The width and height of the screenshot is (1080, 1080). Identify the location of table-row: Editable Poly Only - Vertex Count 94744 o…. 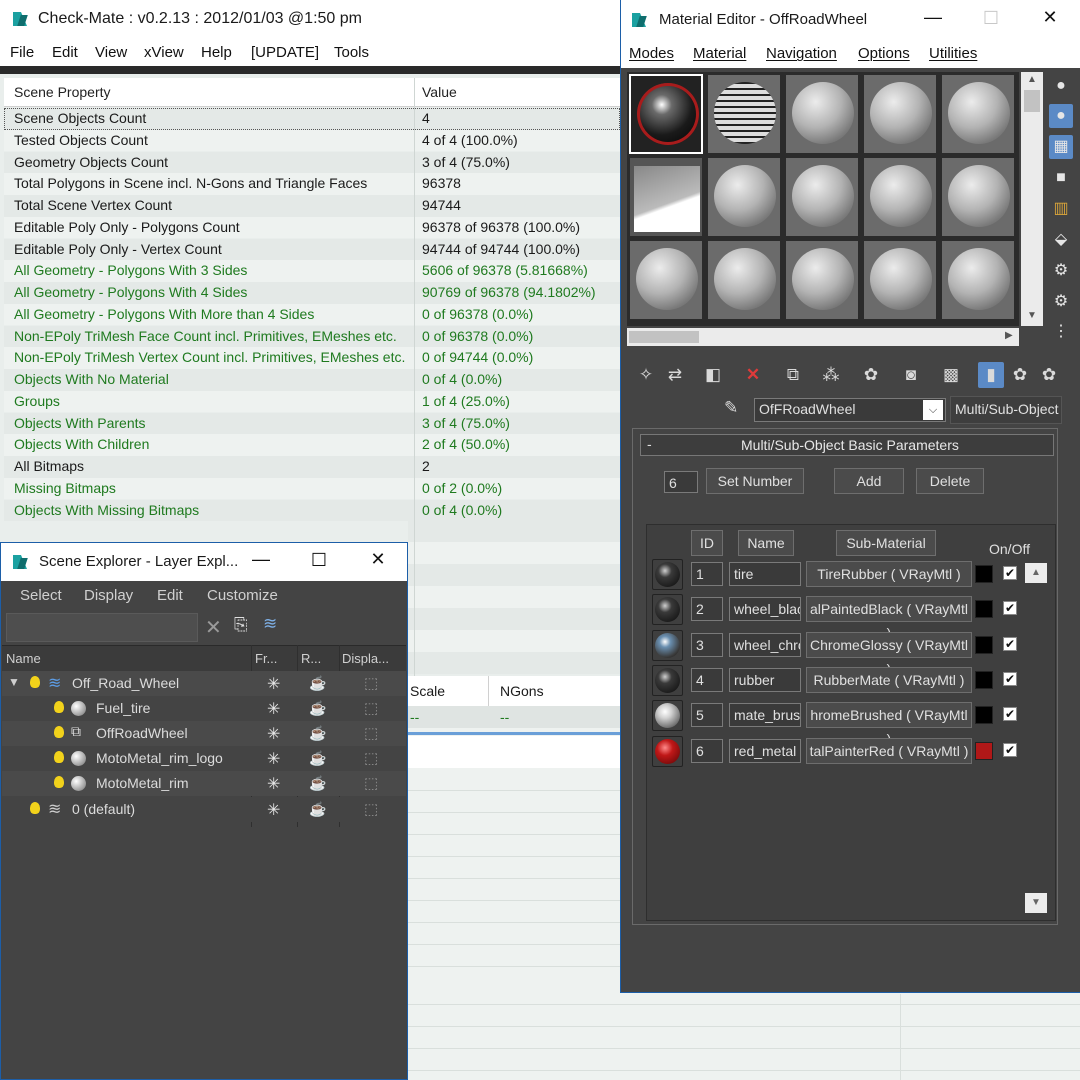
(312, 249).